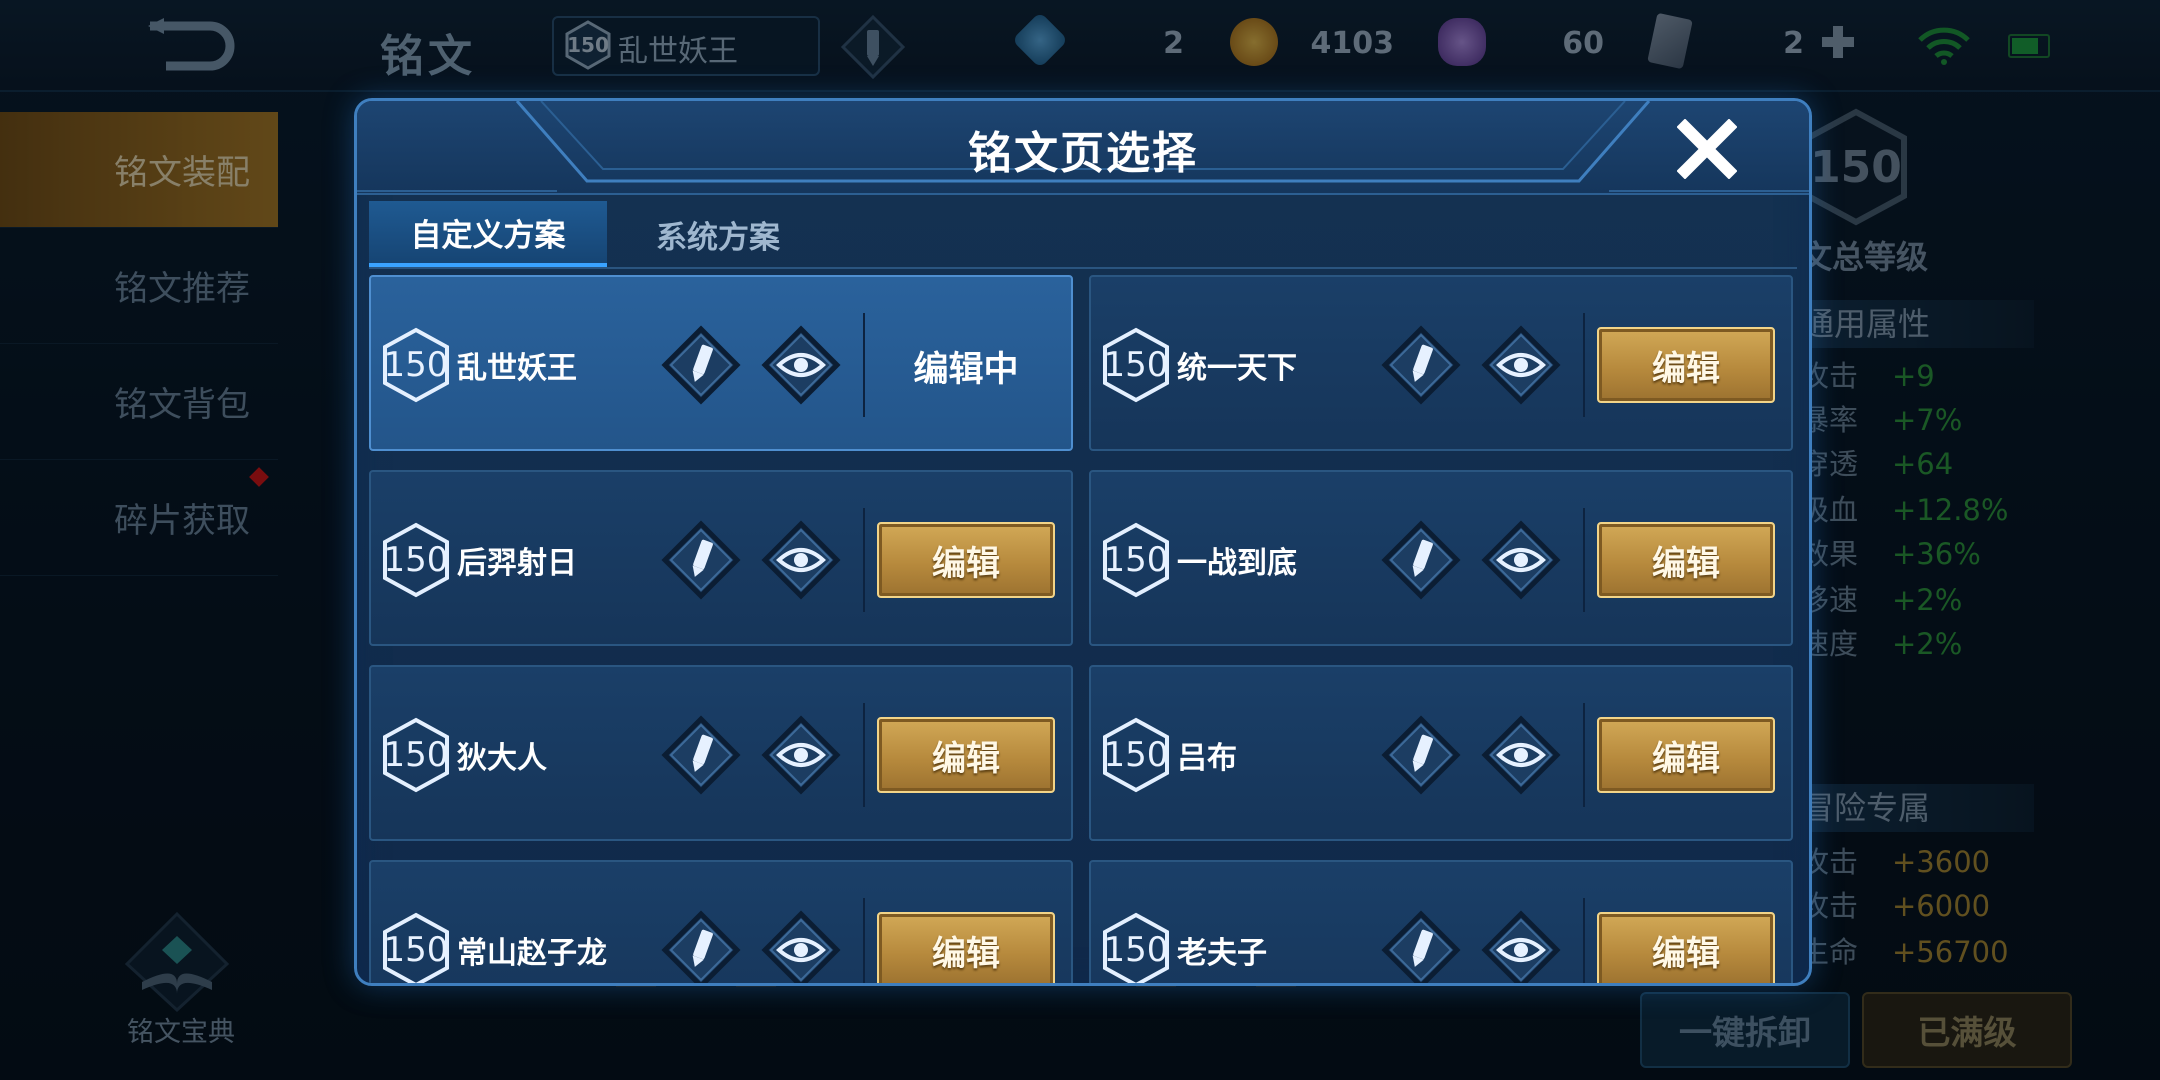  I want to click on rune-page-name: 统一天下, so click(1237, 368).